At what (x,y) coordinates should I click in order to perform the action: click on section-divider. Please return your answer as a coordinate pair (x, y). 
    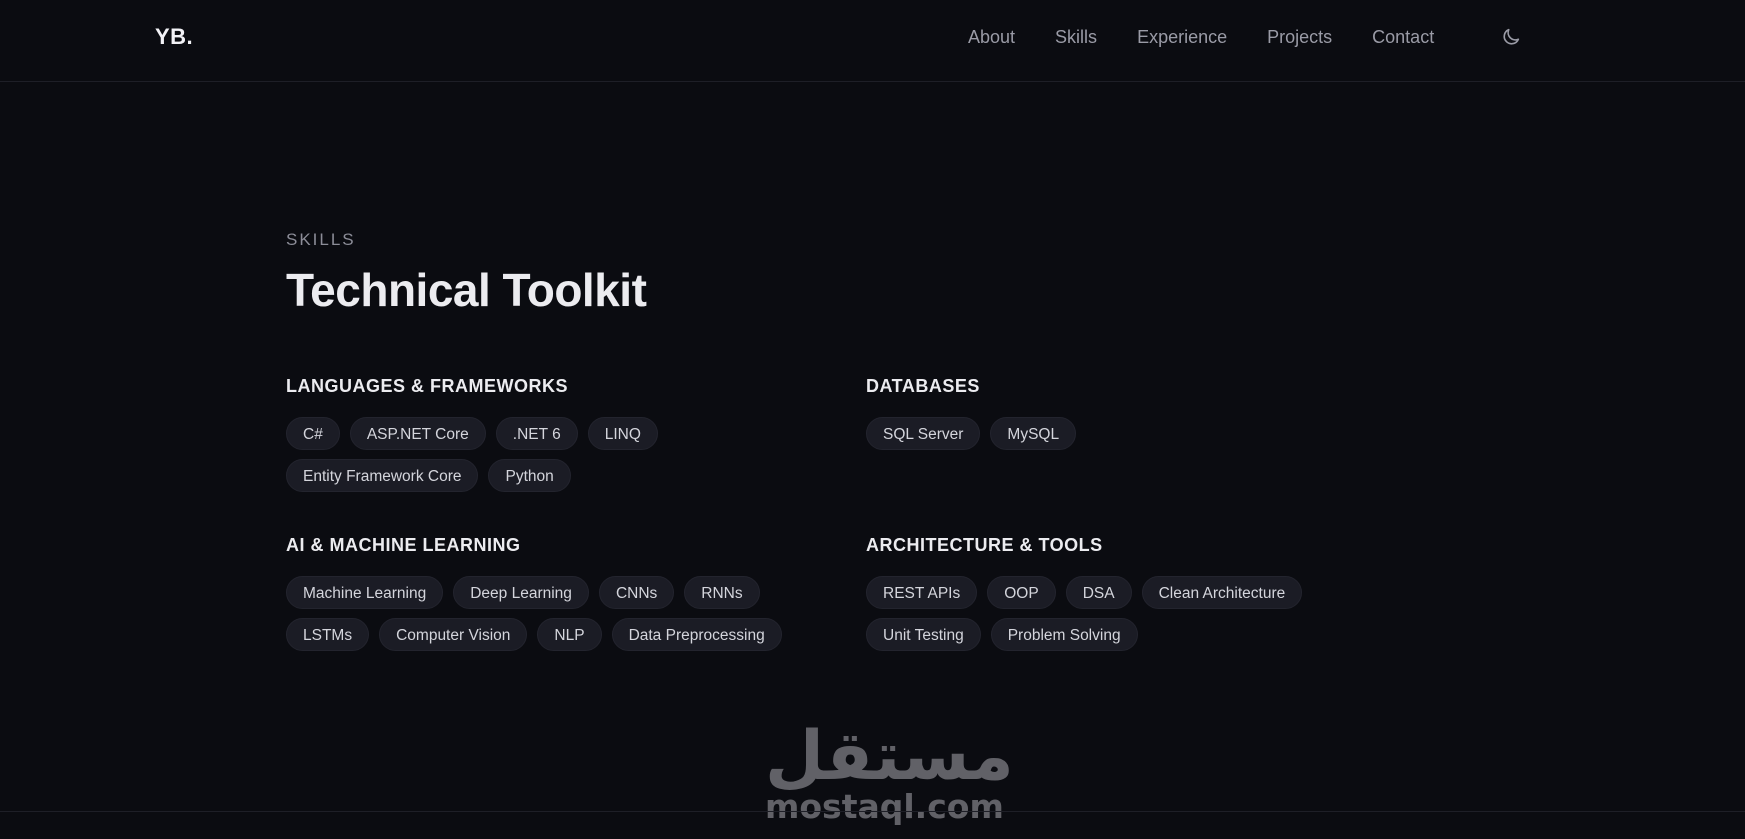
    Looking at the image, I should click on (872, 811).